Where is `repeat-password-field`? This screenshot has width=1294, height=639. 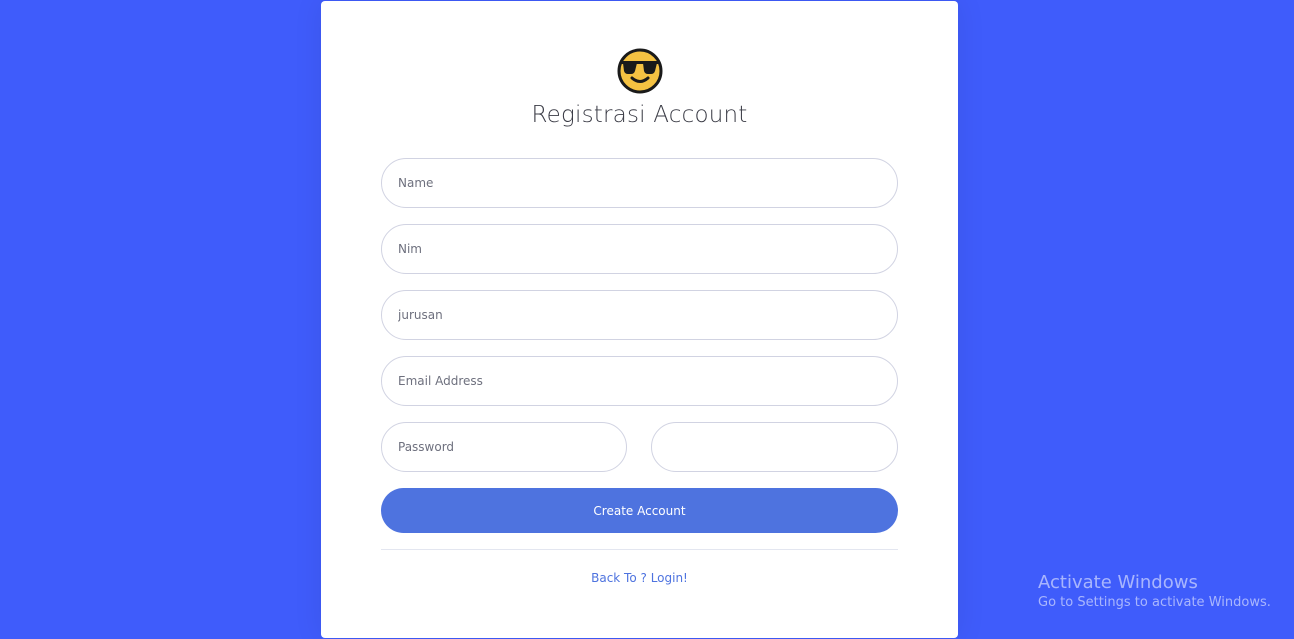 repeat-password-field is located at coordinates (774, 447).